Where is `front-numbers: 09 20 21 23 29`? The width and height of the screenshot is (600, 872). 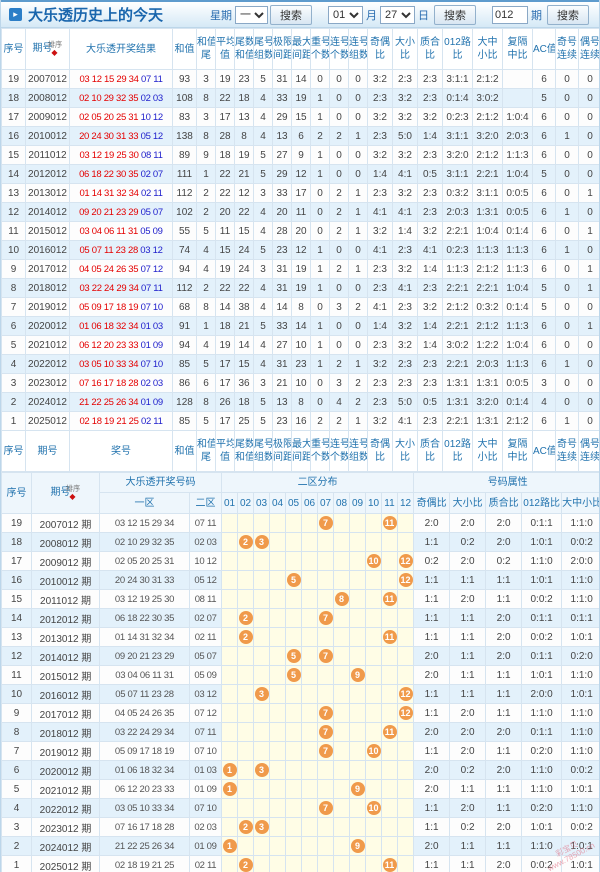 front-numbers: 09 20 21 23 29 is located at coordinates (109, 212).